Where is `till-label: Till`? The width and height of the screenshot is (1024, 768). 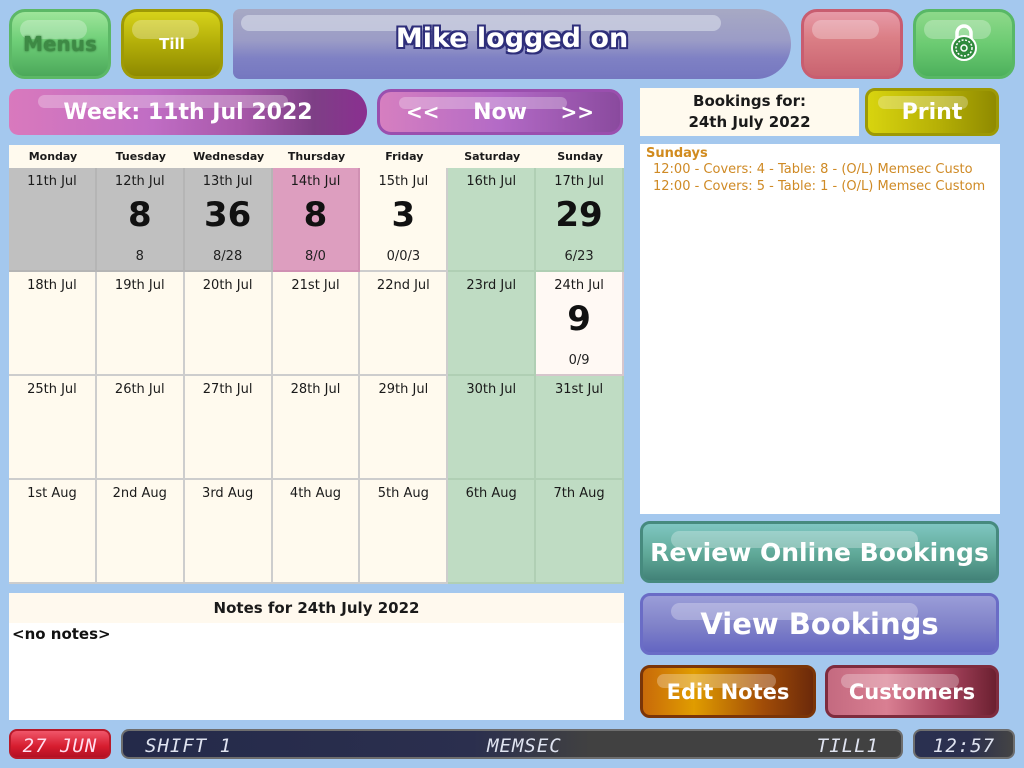 till-label: Till is located at coordinates (172, 44).